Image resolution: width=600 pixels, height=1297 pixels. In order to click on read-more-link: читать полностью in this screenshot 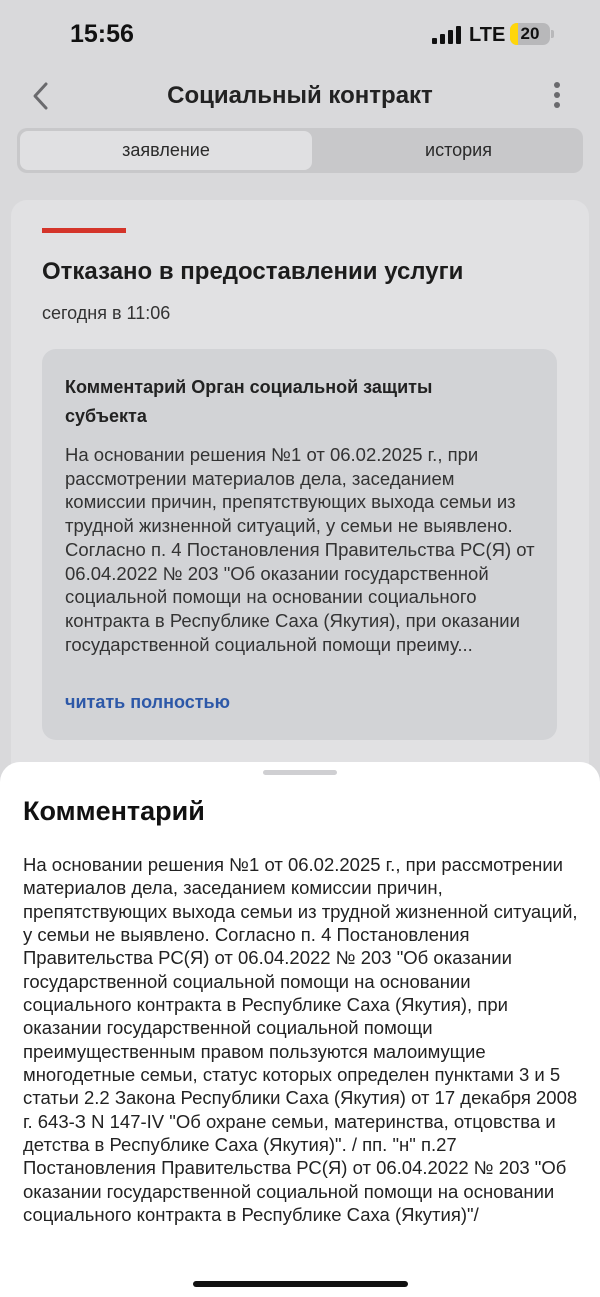, I will do `click(147, 702)`.